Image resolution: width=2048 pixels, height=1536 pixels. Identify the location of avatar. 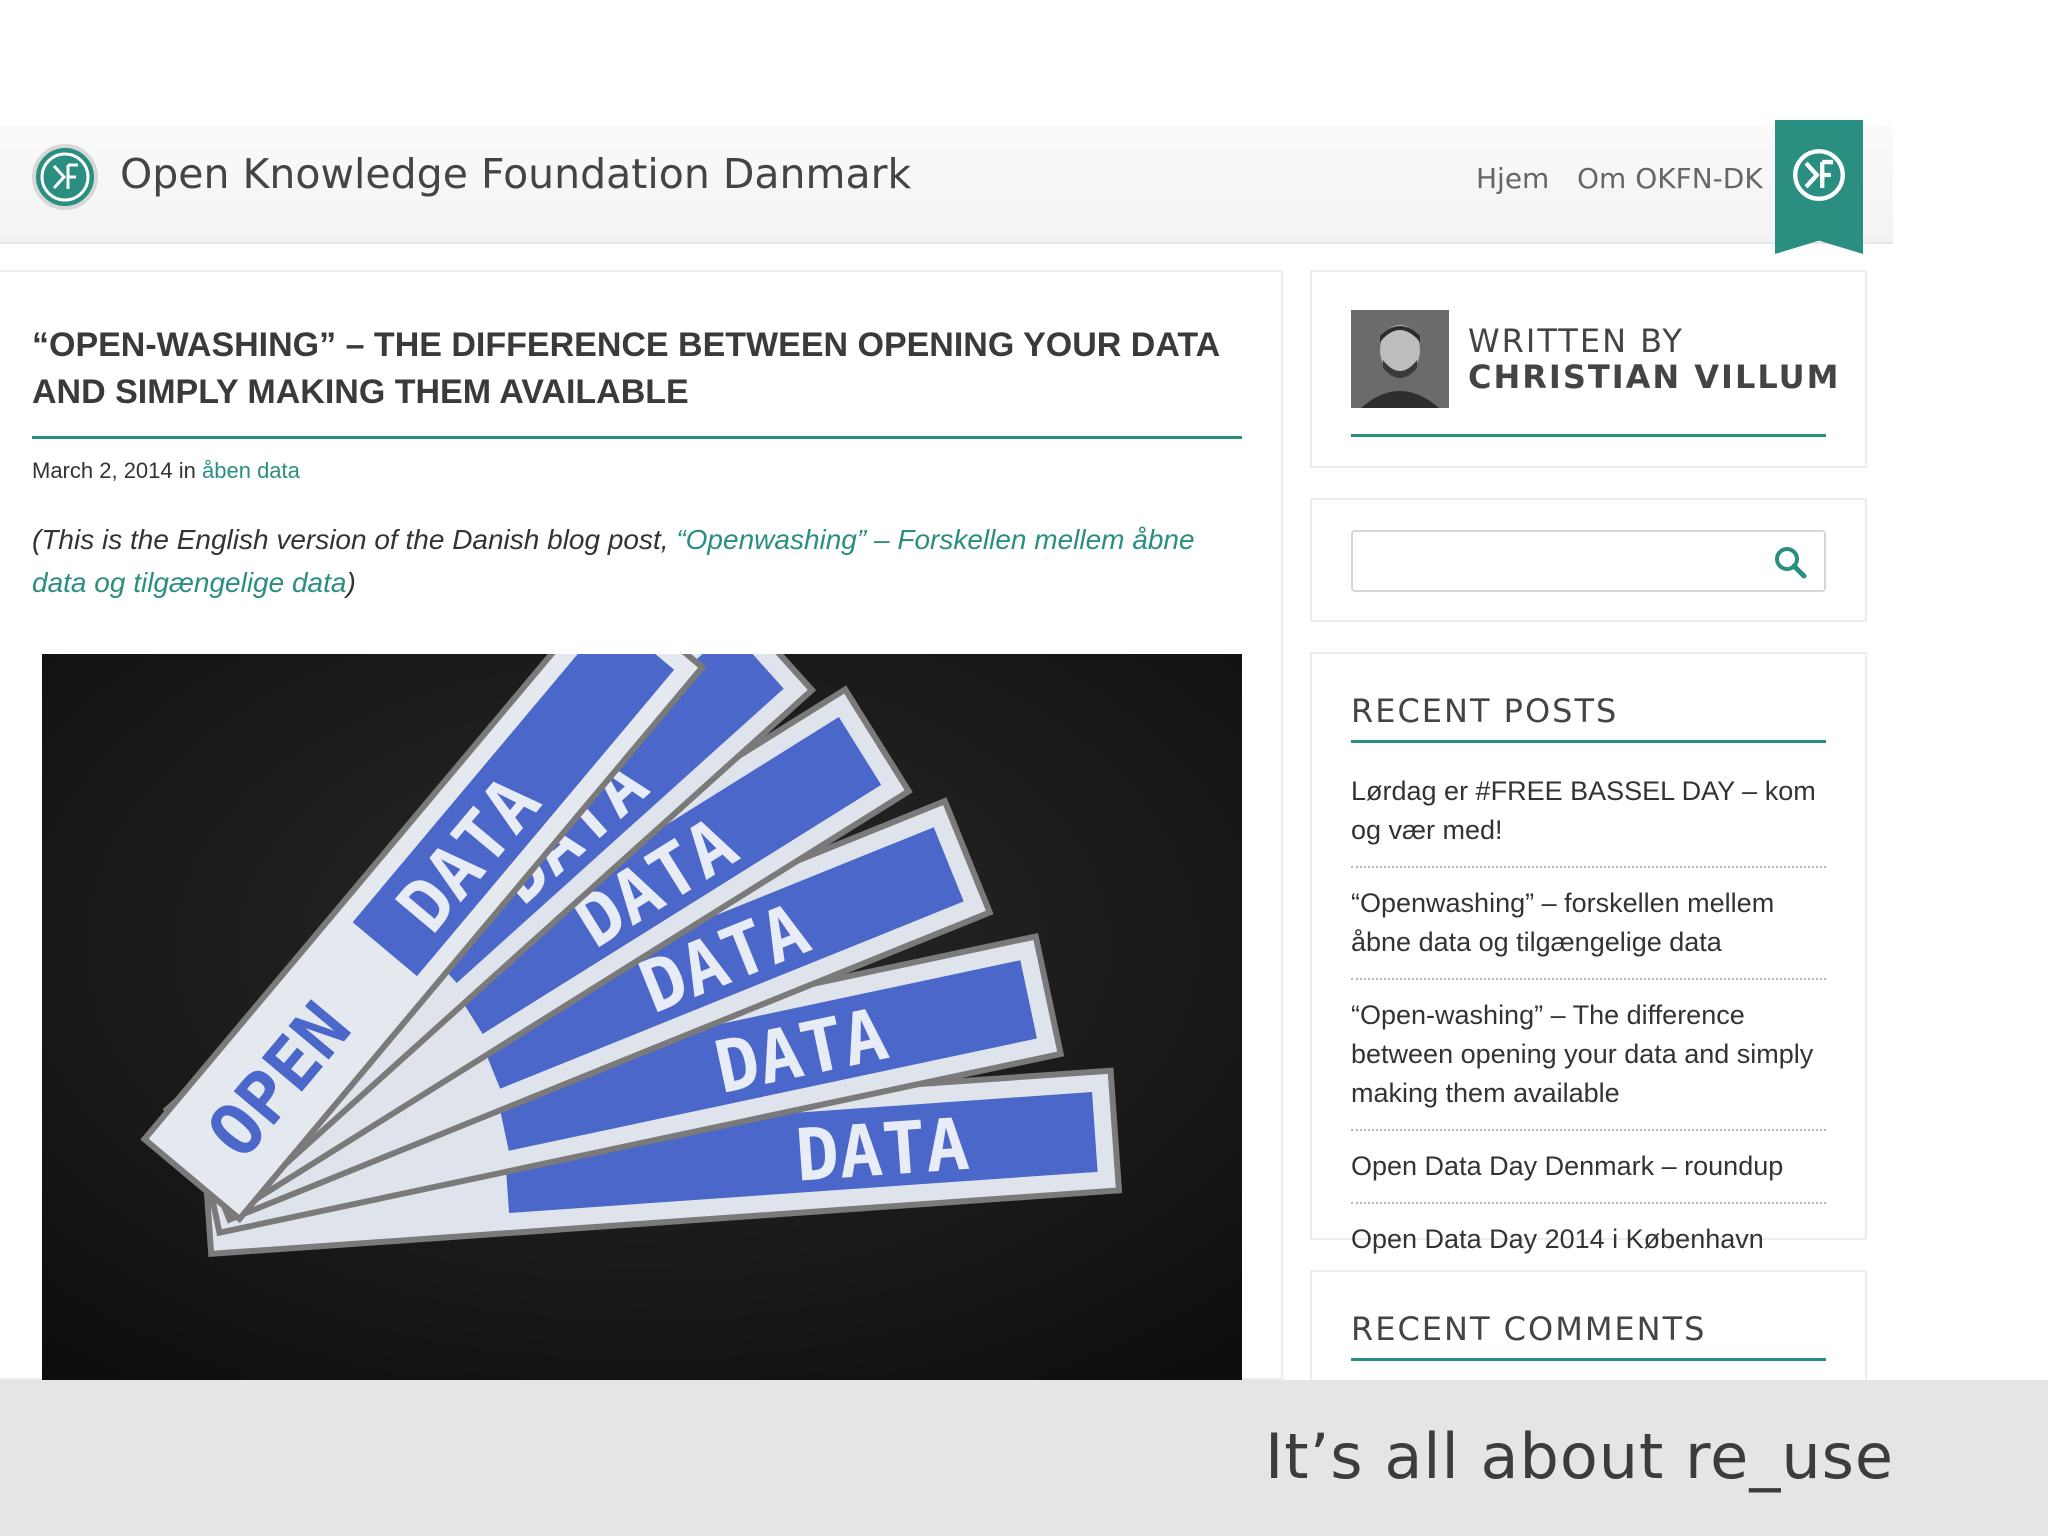
(1400, 359).